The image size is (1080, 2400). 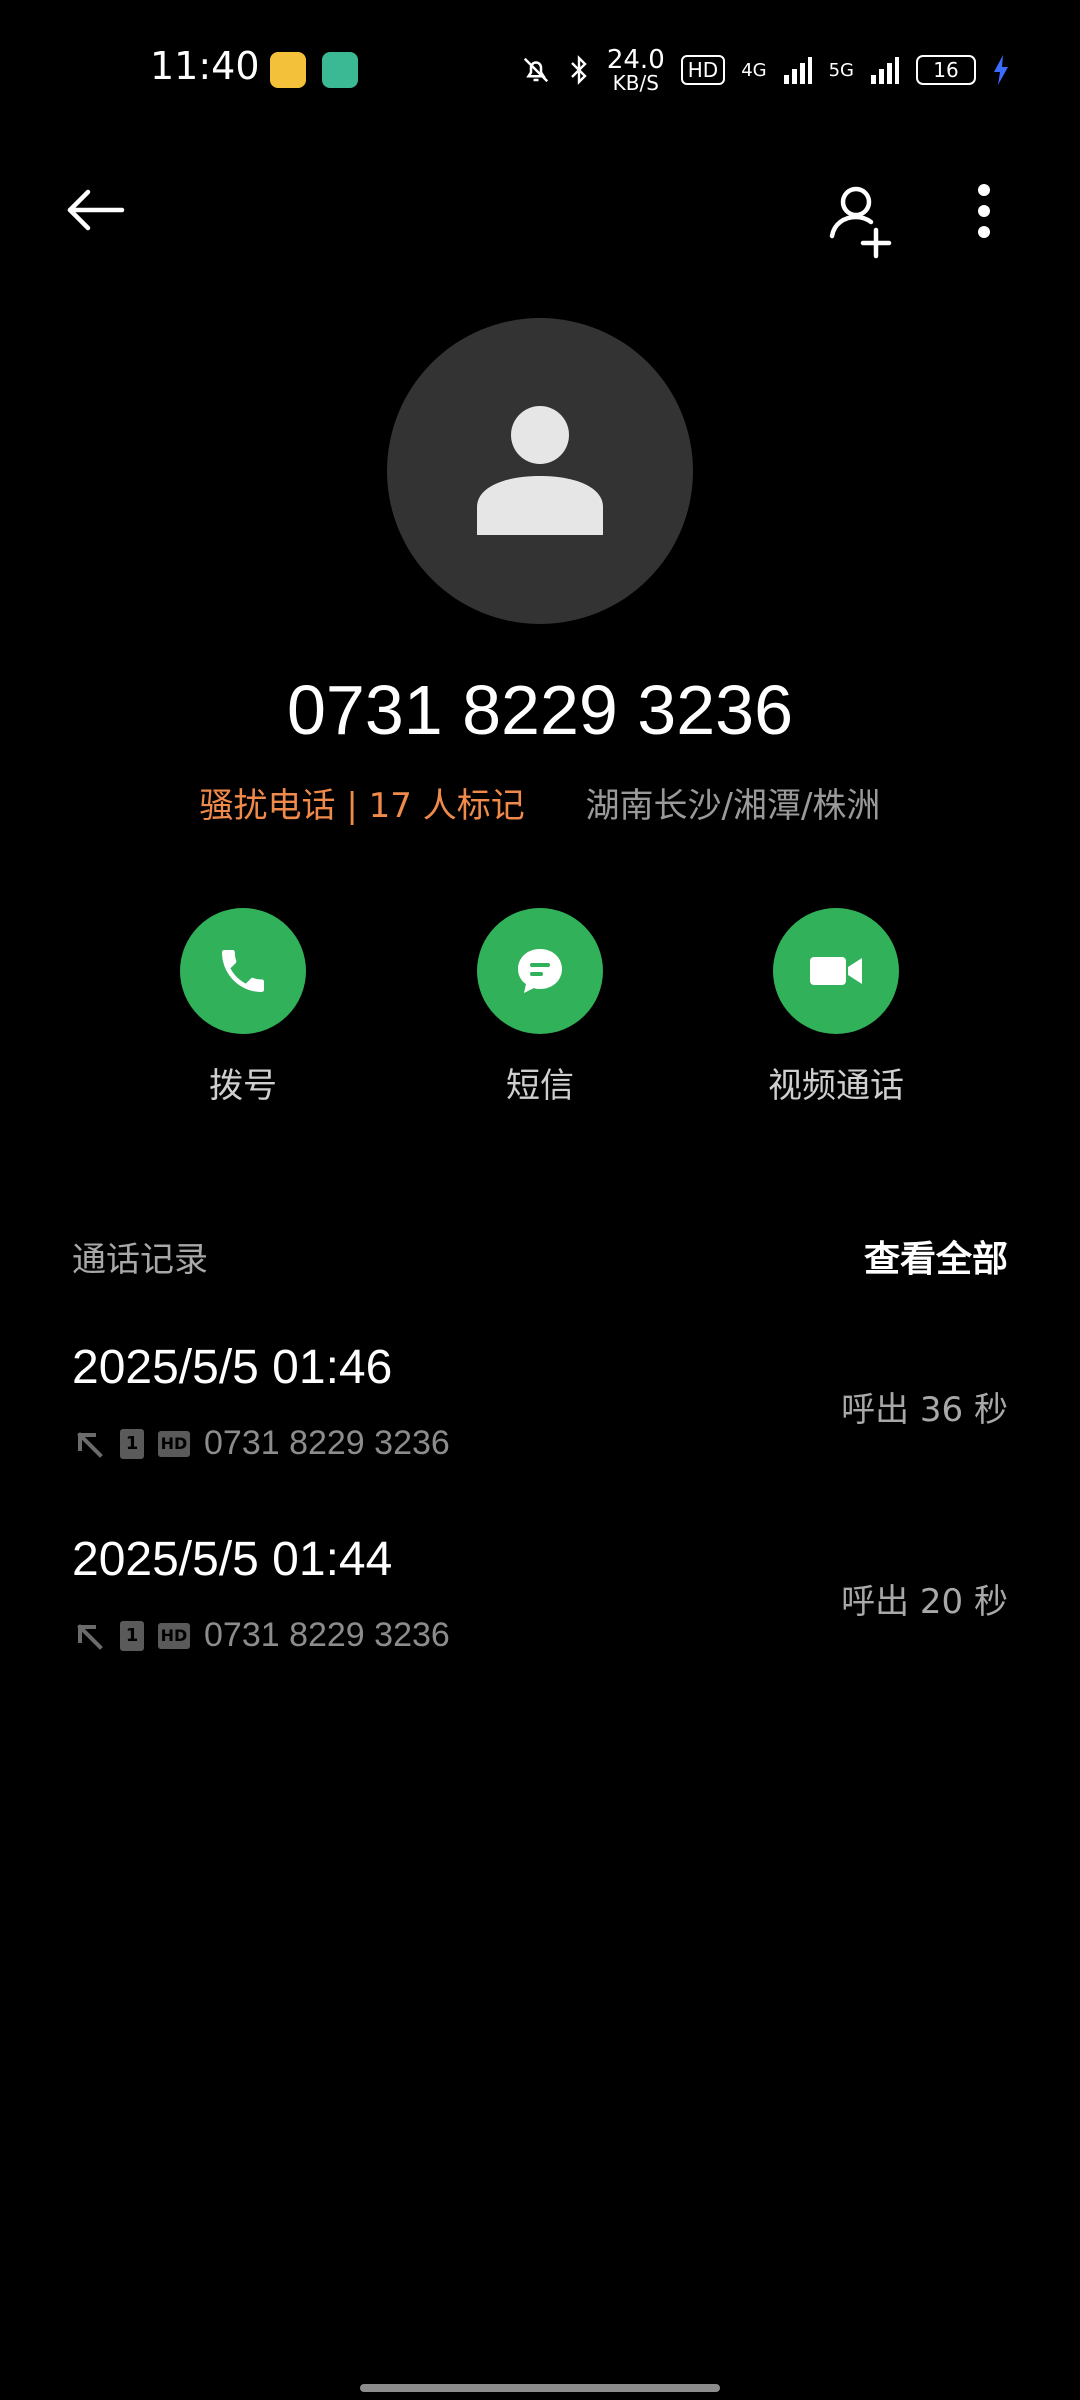 What do you see at coordinates (288, 70) in the screenshot?
I see `app-notification-icon` at bounding box center [288, 70].